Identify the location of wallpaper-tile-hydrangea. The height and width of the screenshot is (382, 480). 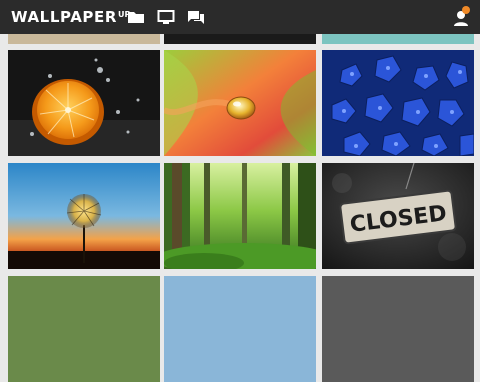
(398, 103).